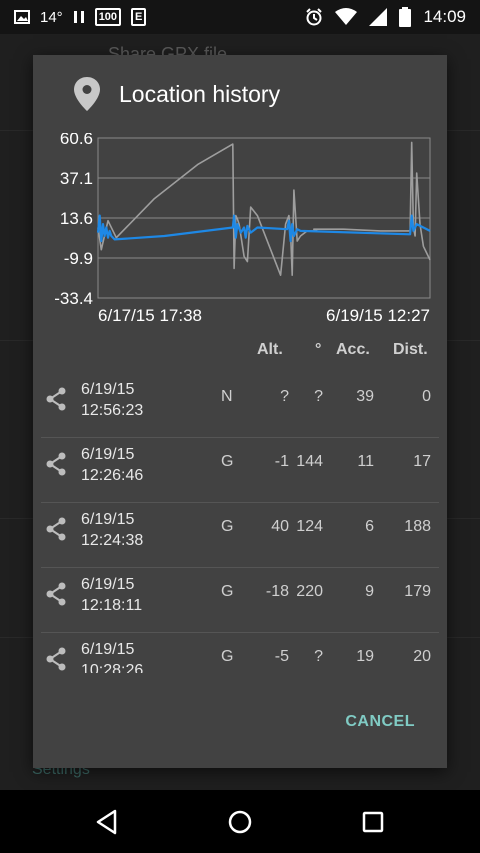  What do you see at coordinates (365, 461) in the screenshot?
I see `row-accuracy: 11` at bounding box center [365, 461].